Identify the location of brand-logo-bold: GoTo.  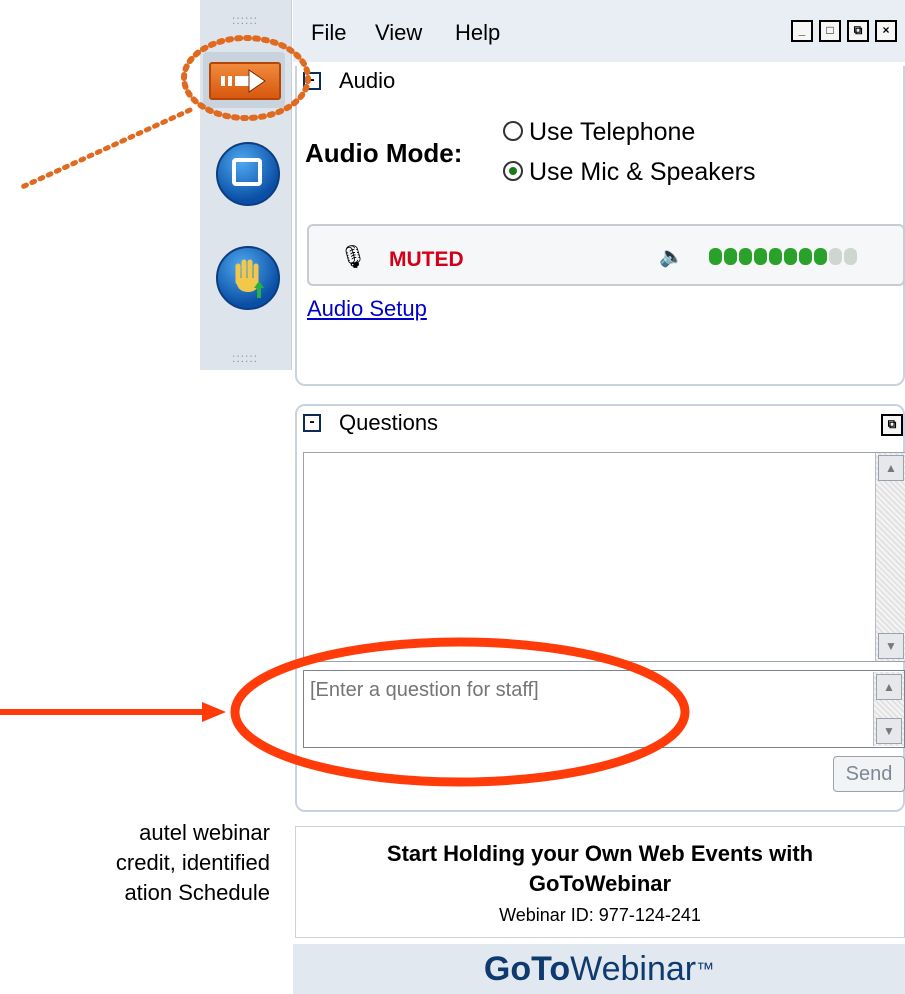
(527, 969).